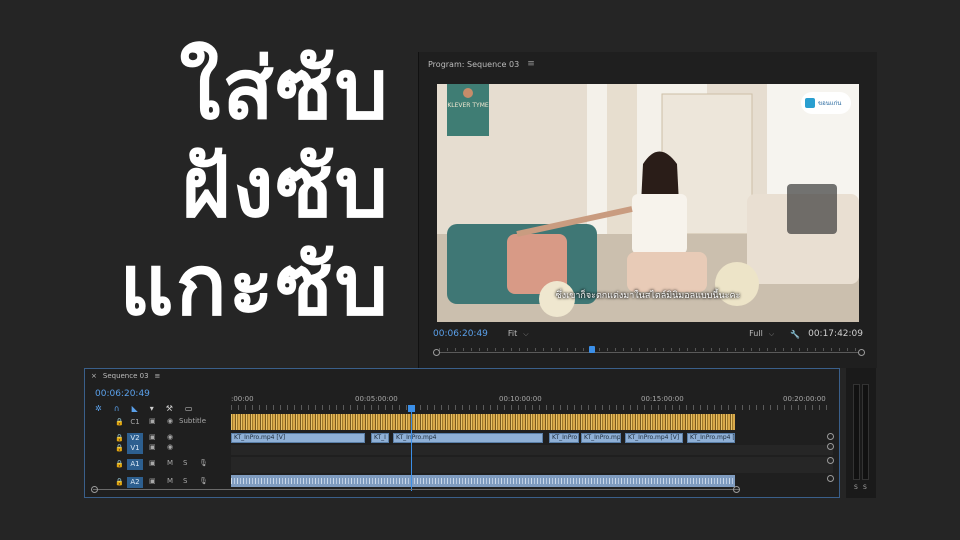  What do you see at coordinates (242, 399) in the screenshot?
I see `ruler-label: :00:00` at bounding box center [242, 399].